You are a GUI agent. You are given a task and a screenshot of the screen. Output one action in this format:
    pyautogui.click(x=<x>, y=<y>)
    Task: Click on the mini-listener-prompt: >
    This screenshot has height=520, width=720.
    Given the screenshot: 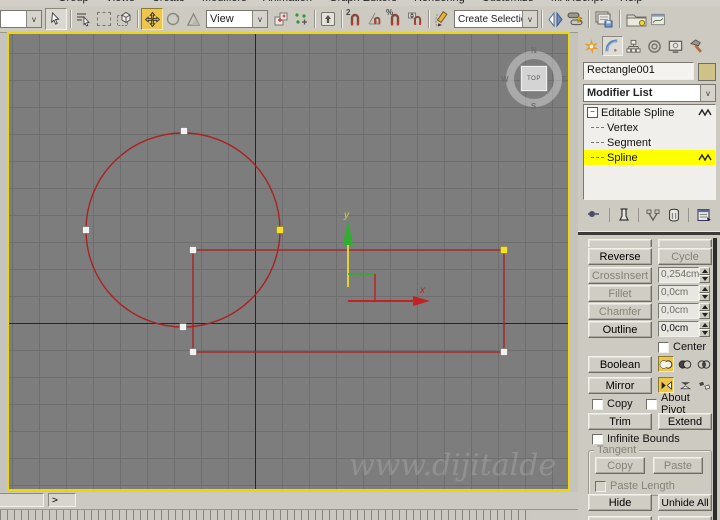 What is the action you would take?
    pyautogui.click(x=62, y=500)
    